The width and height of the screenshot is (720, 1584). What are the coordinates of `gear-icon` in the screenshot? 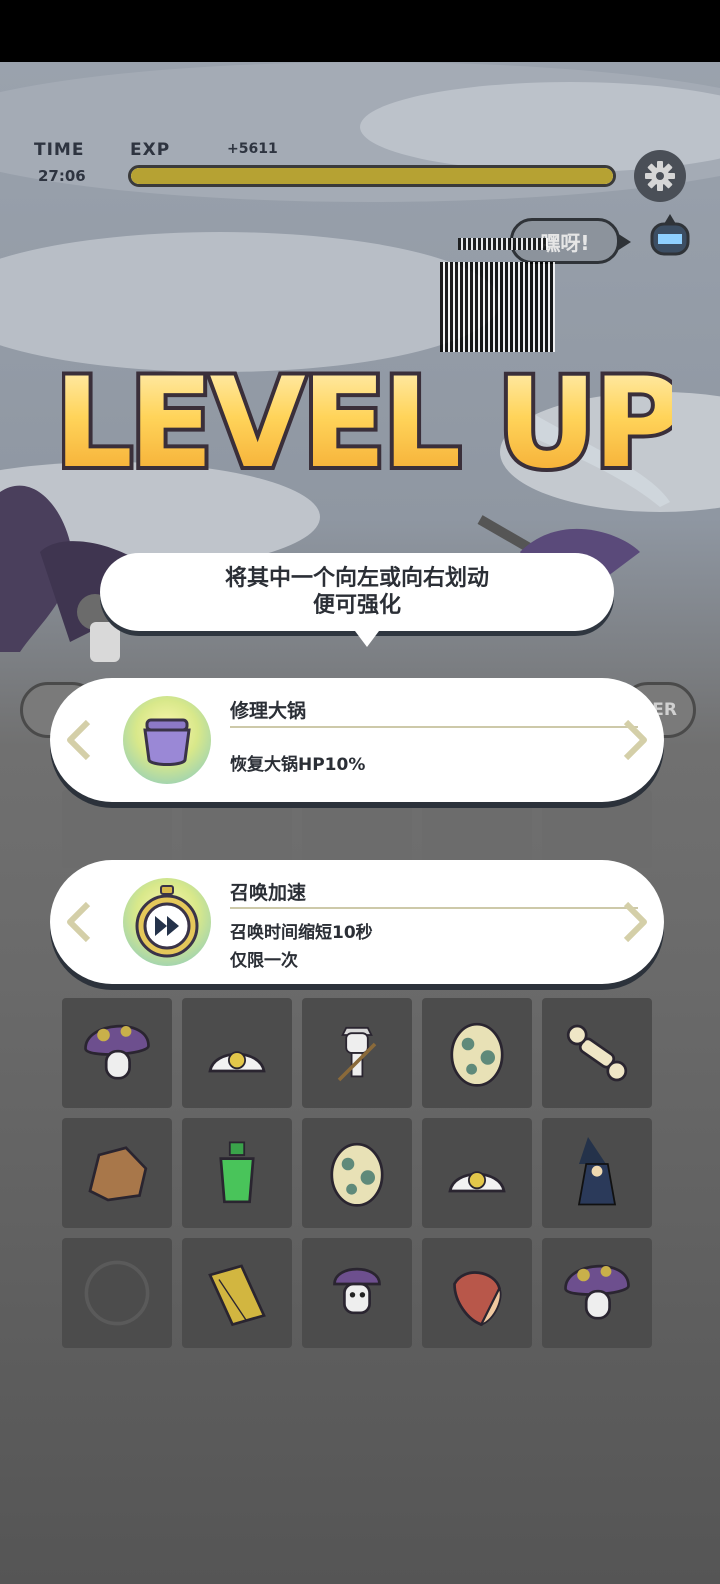 It's located at (660, 176).